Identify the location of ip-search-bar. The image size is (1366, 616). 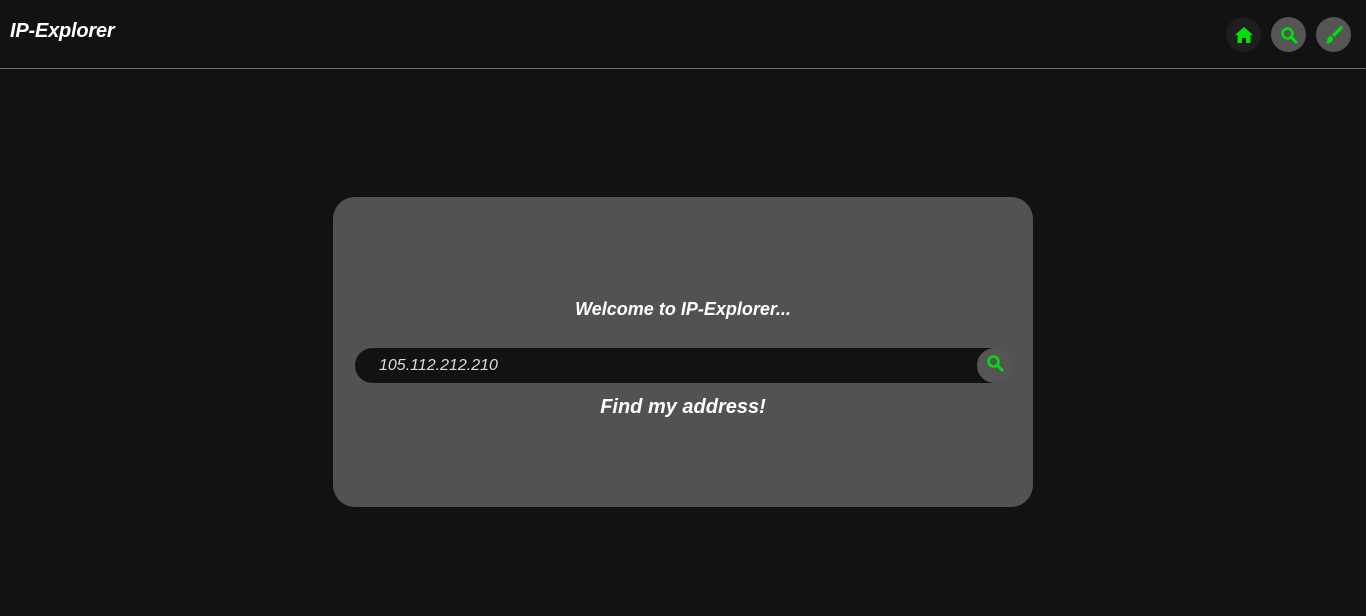
(683, 365).